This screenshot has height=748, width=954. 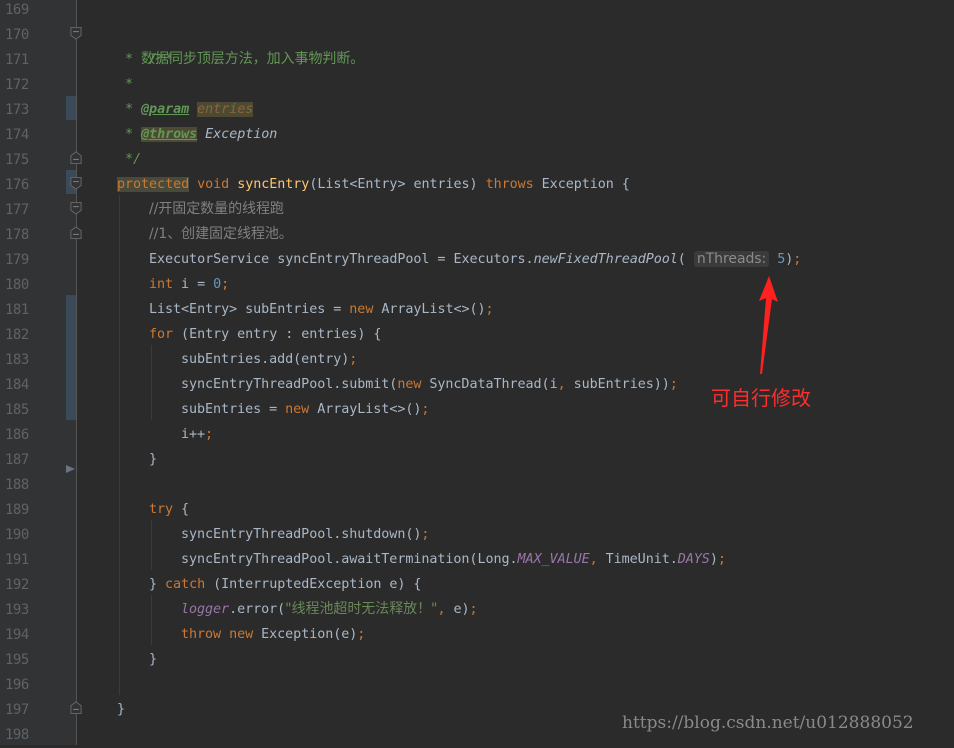 I want to click on javadoc-description: 数据同步顶层方法，加入事物判断。, so click(x=253, y=59).